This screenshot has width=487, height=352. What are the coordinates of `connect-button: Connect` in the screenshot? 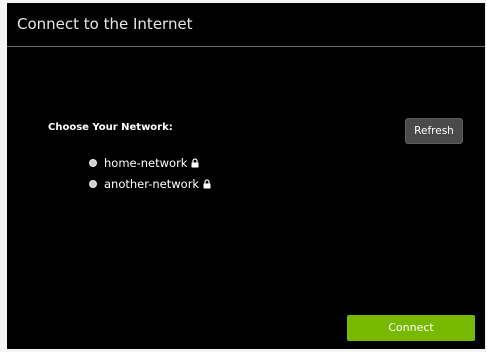 It's located at (411, 328).